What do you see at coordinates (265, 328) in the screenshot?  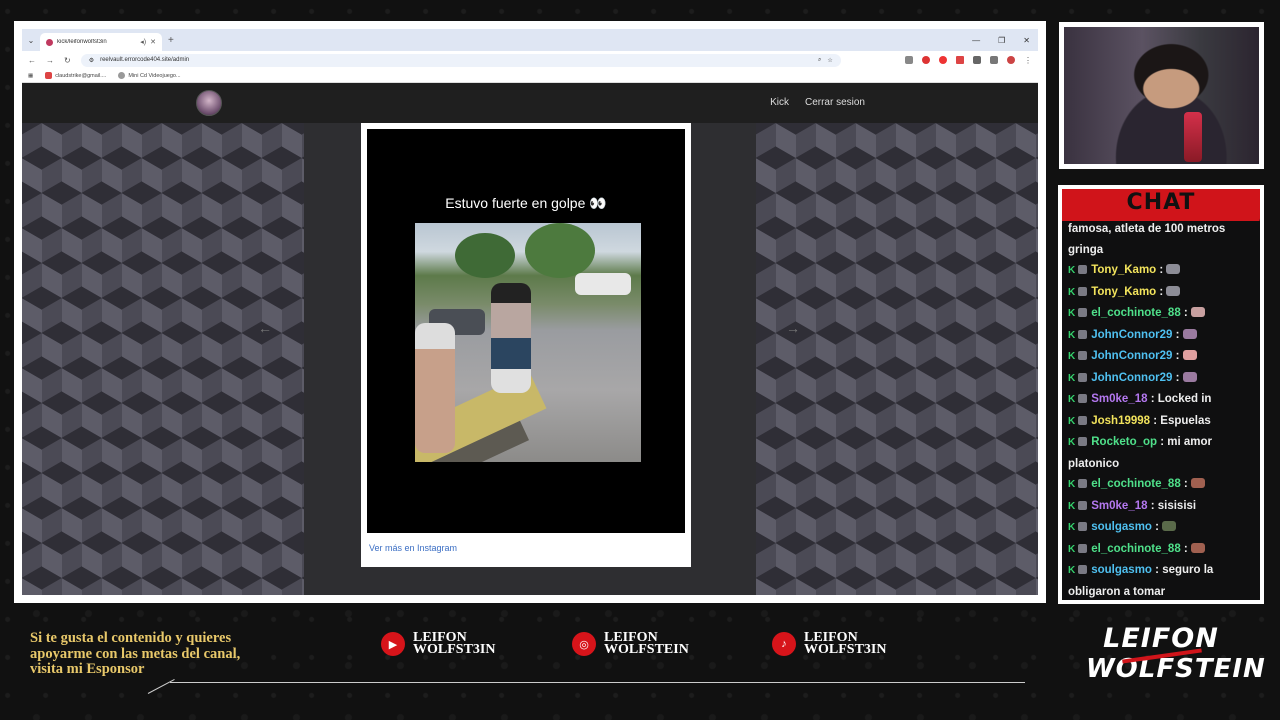 I see `prev-arrow-icon: ←` at bounding box center [265, 328].